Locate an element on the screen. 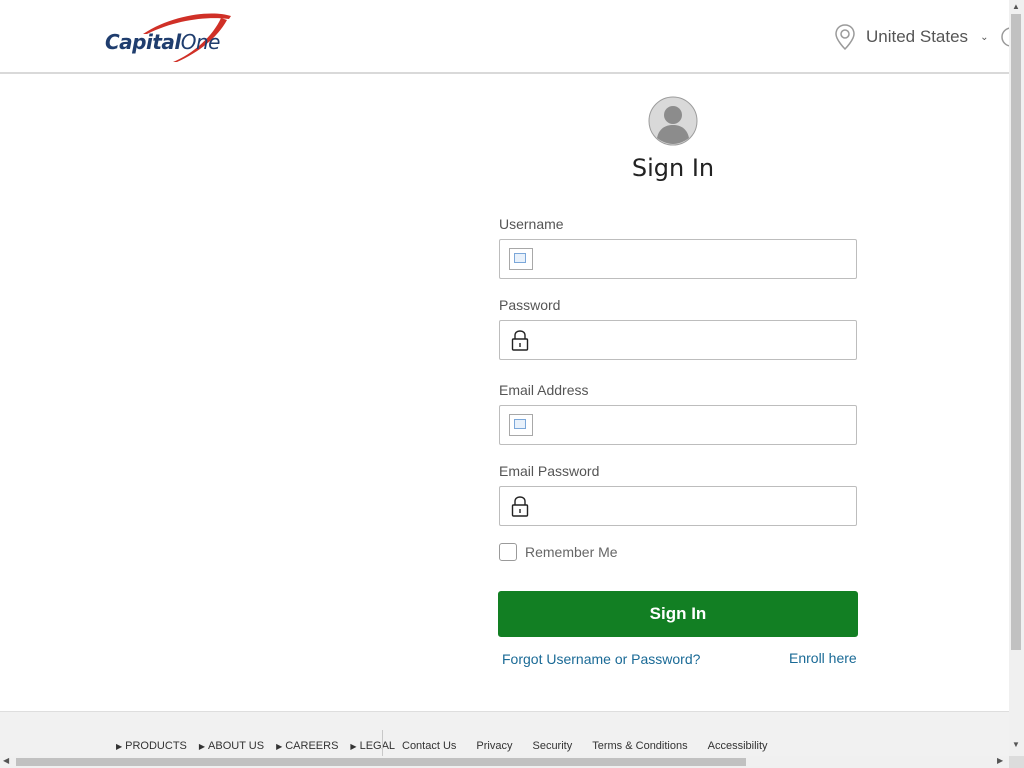 This screenshot has height=768, width=1024. email-address-field is located at coordinates (678, 425).